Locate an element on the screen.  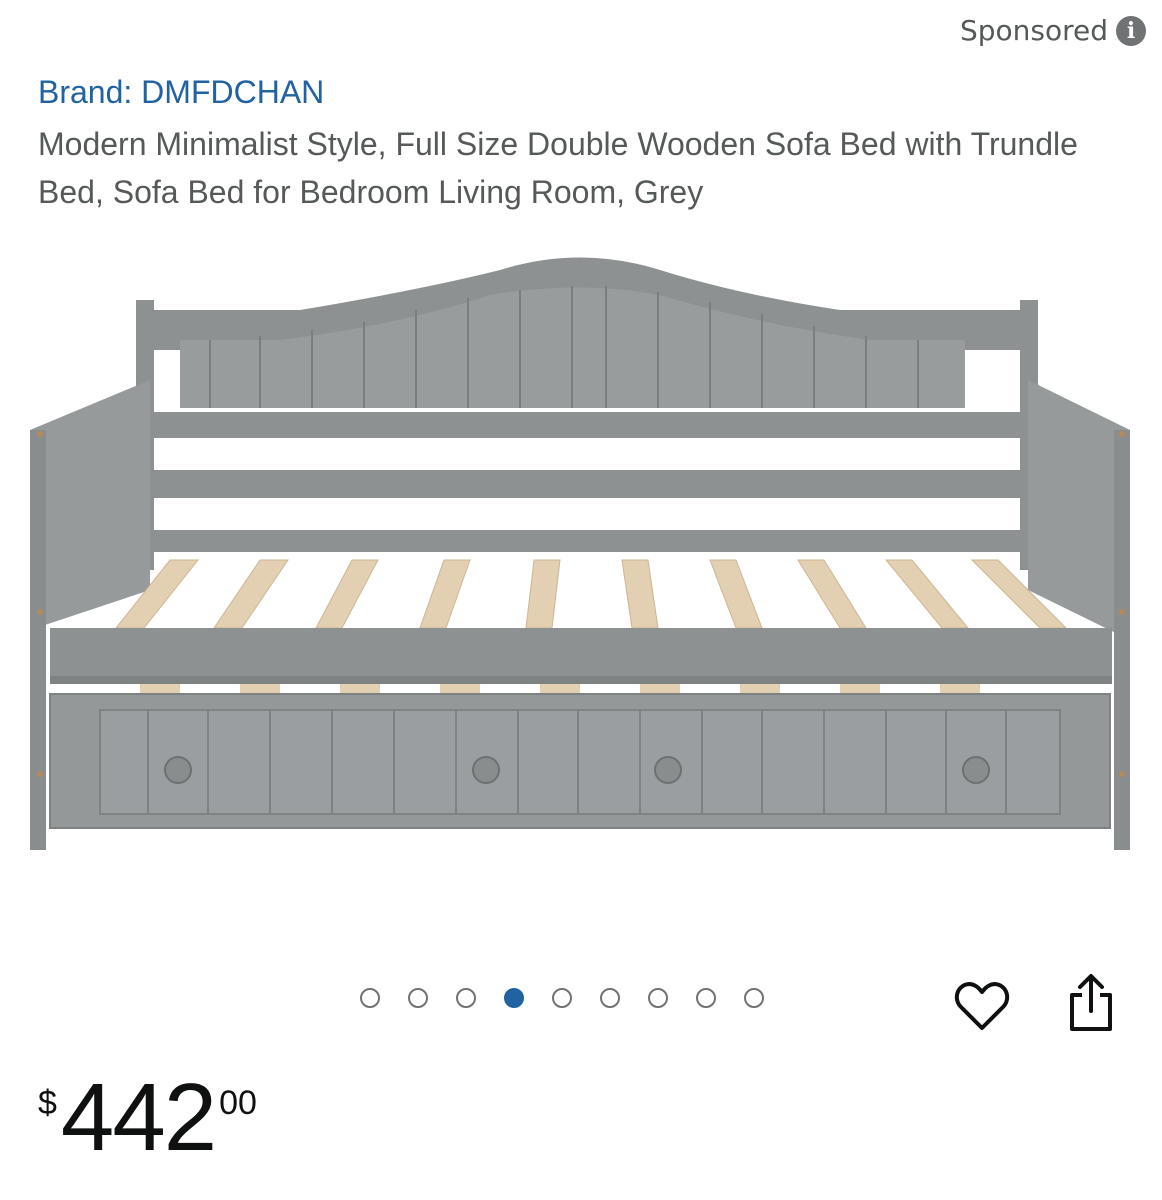
carousel-dot-4-active is located at coordinates (514, 998).